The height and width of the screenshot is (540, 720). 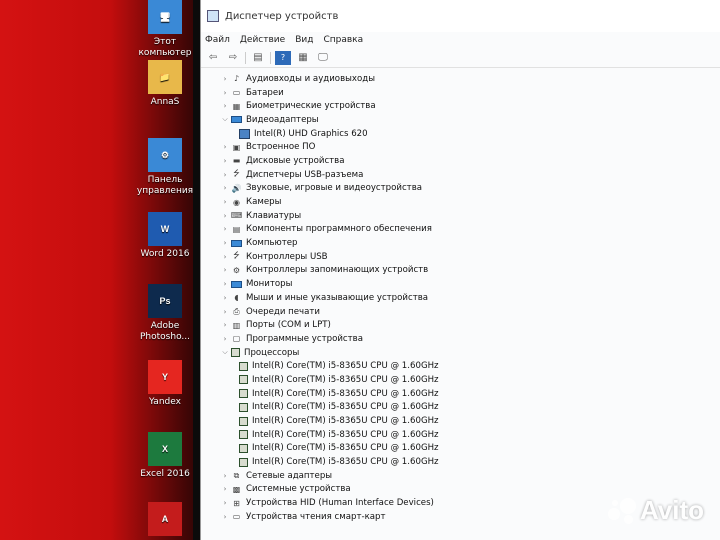 I want to click on desktop-shortcut: 🖥 Этот компьютер, so click(x=165, y=29).